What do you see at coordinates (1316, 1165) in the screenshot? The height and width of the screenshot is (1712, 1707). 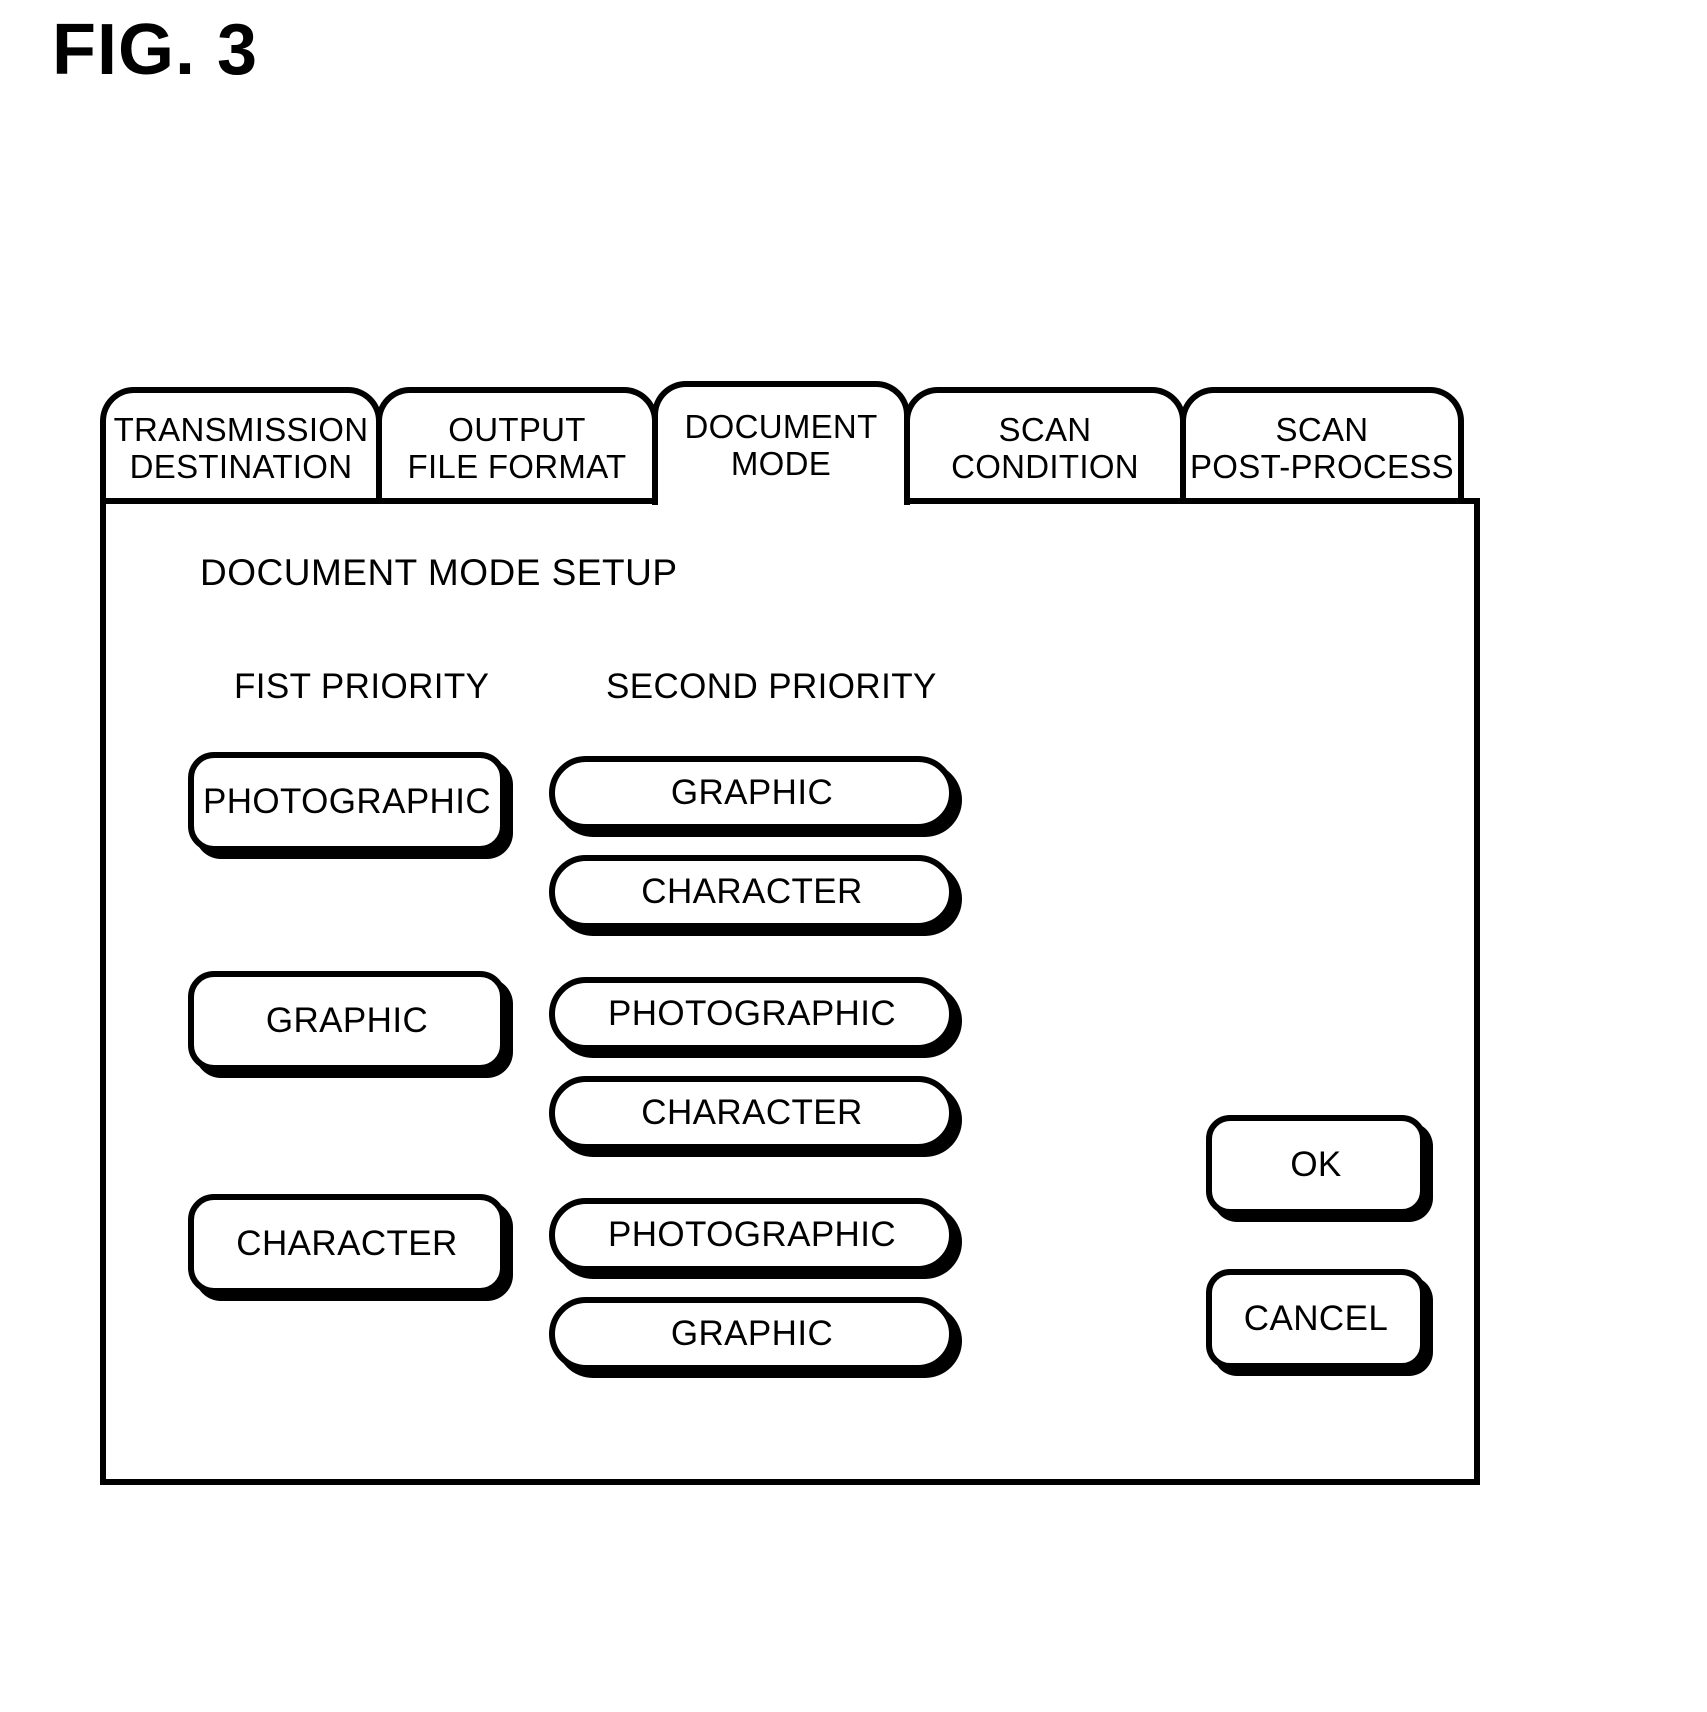 I see `ok-button: OK` at bounding box center [1316, 1165].